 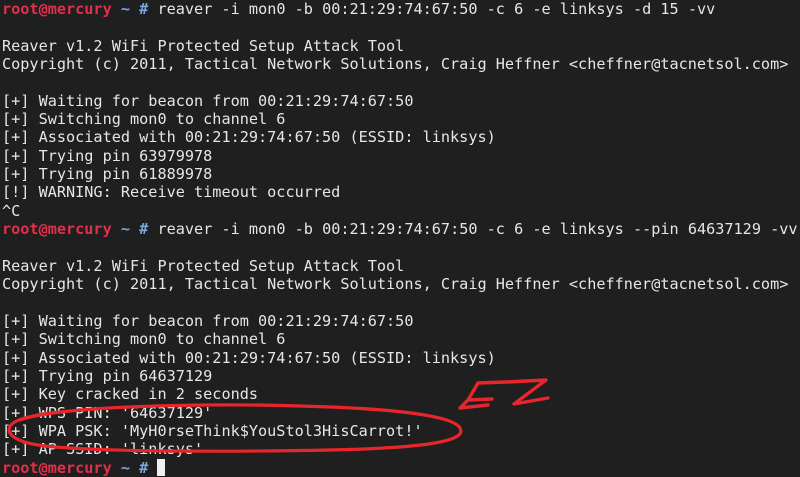 What do you see at coordinates (103, 449) in the screenshot?
I see `output-line: [+] AP SSID: 'linksys'` at bounding box center [103, 449].